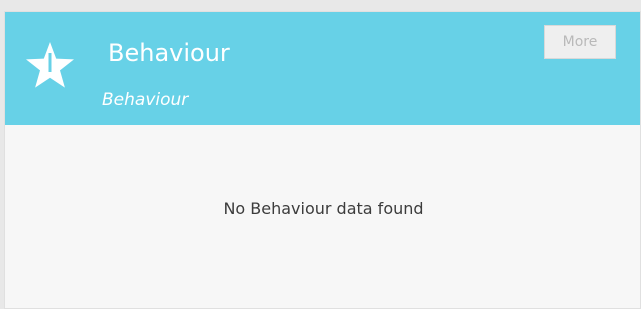 Image resolution: width=641 pixels, height=309 pixels. I want to click on star-icon, so click(50, 65).